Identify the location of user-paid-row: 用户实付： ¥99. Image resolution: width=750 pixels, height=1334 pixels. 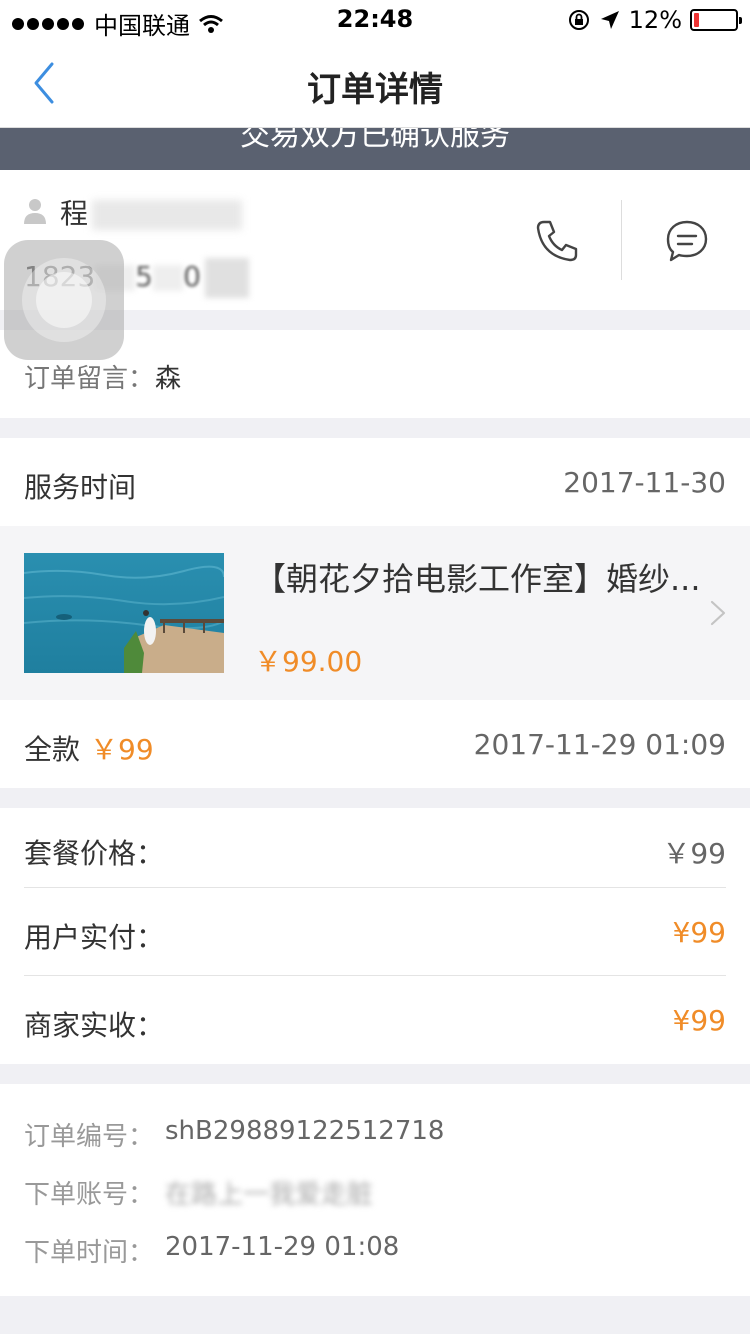
(375, 936).